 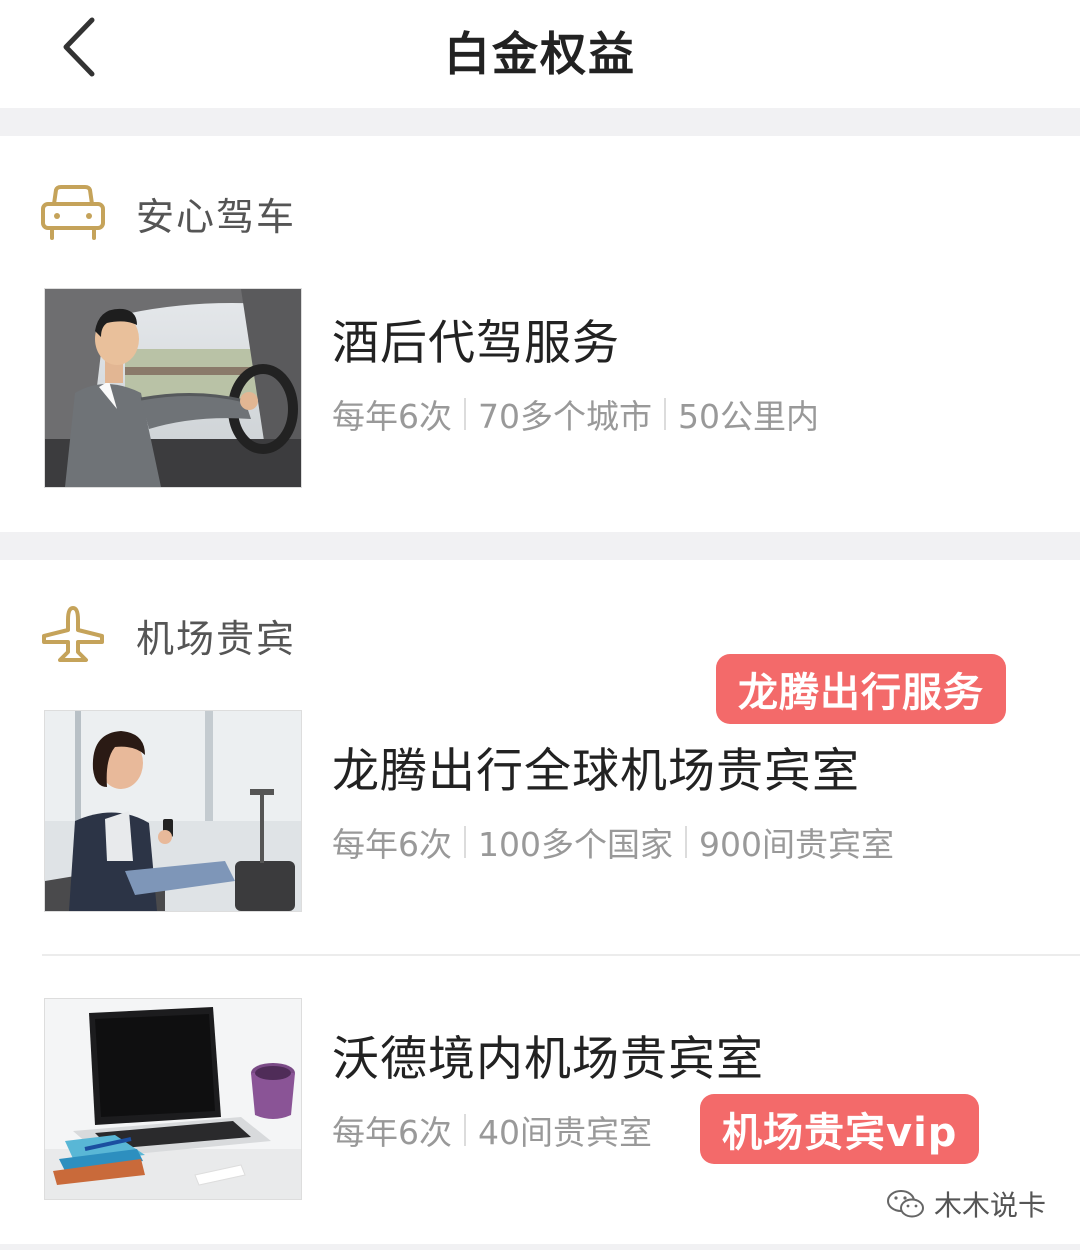 I want to click on lounge-thumbnail, so click(x=173, y=811).